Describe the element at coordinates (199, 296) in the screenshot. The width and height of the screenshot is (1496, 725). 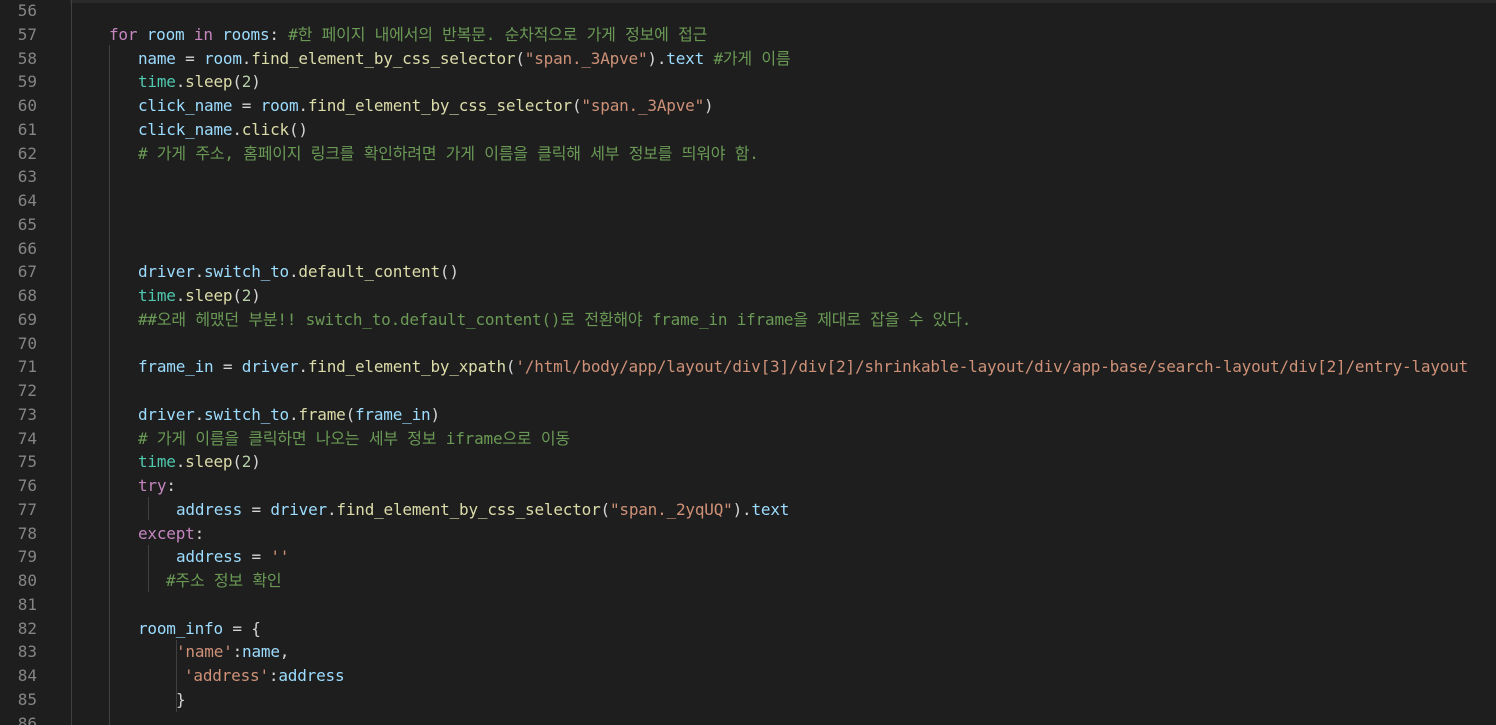
I see `code-text: time.sleep(2)` at that location.